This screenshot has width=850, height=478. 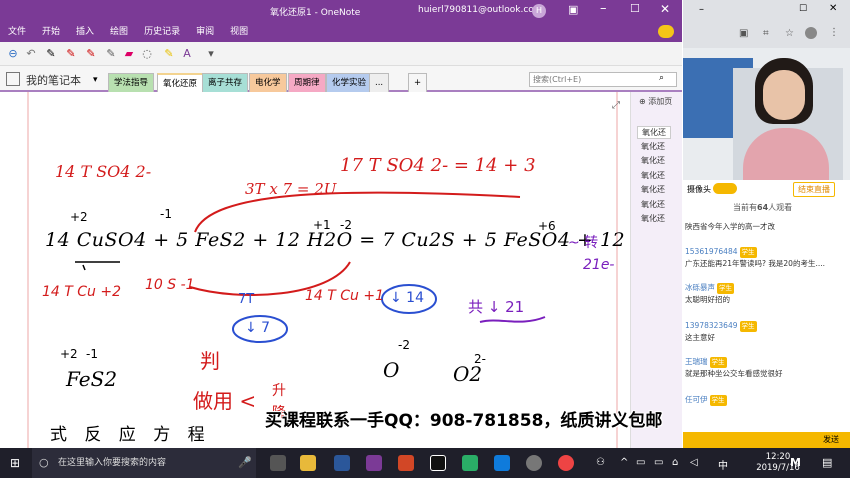 What do you see at coordinates (438, 463) in the screenshot?
I see `qq-icon` at bounding box center [438, 463].